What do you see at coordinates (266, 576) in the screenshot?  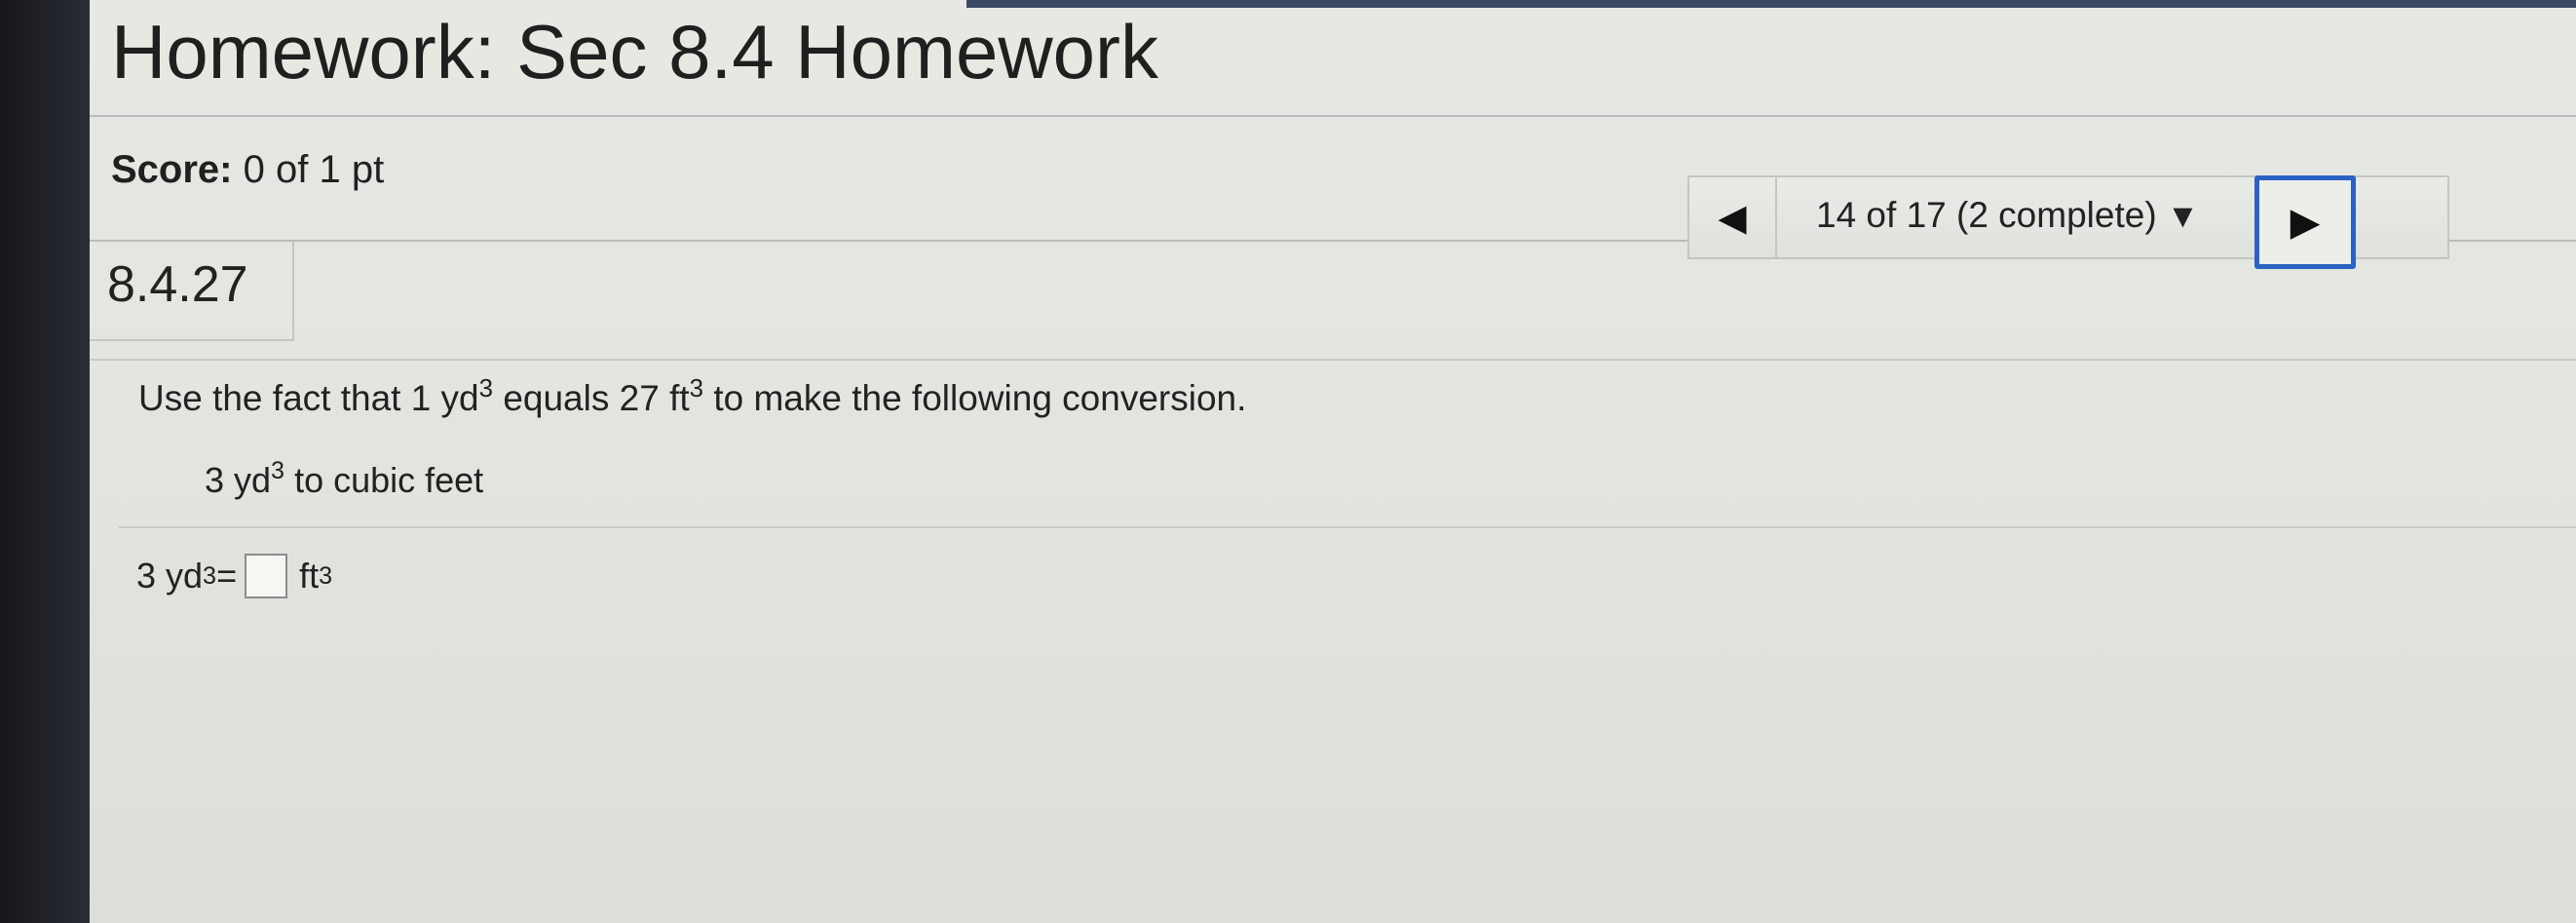 I see `answer-input` at bounding box center [266, 576].